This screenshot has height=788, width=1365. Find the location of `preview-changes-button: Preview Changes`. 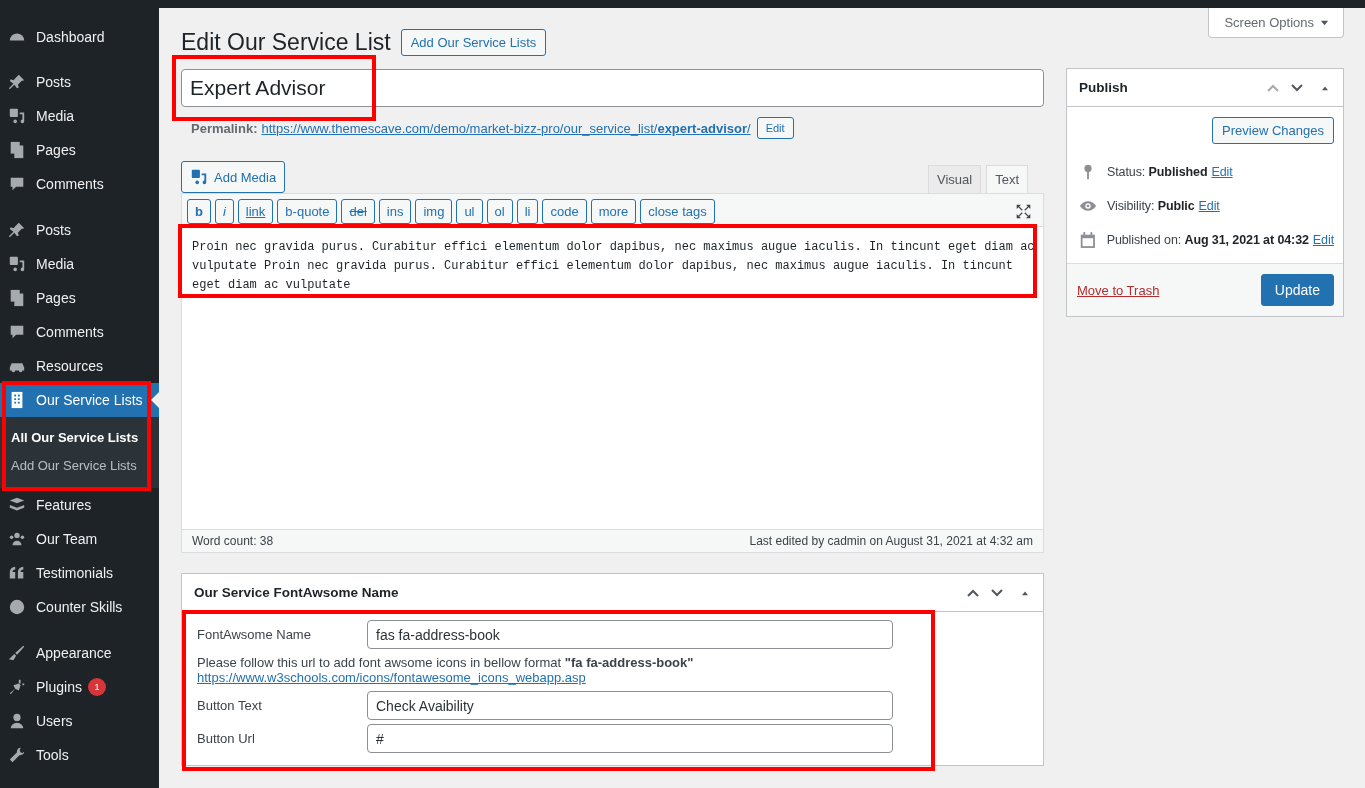

preview-changes-button: Preview Changes is located at coordinates (1273, 130).